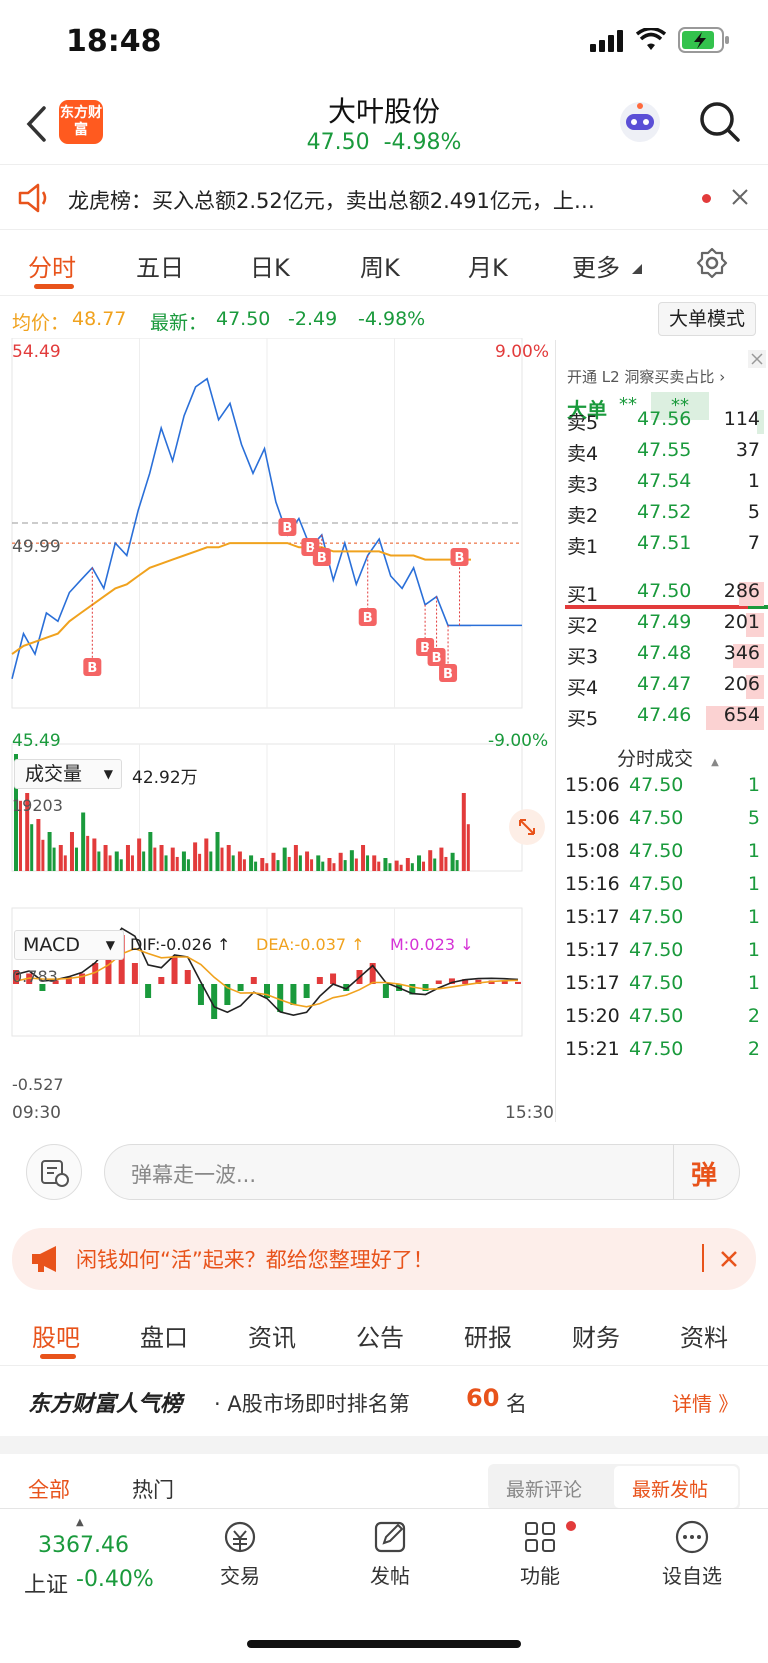 This screenshot has width=768, height=1663. What do you see at coordinates (380, 1335) in the screenshot?
I see `tab-announcements: 公告` at bounding box center [380, 1335].